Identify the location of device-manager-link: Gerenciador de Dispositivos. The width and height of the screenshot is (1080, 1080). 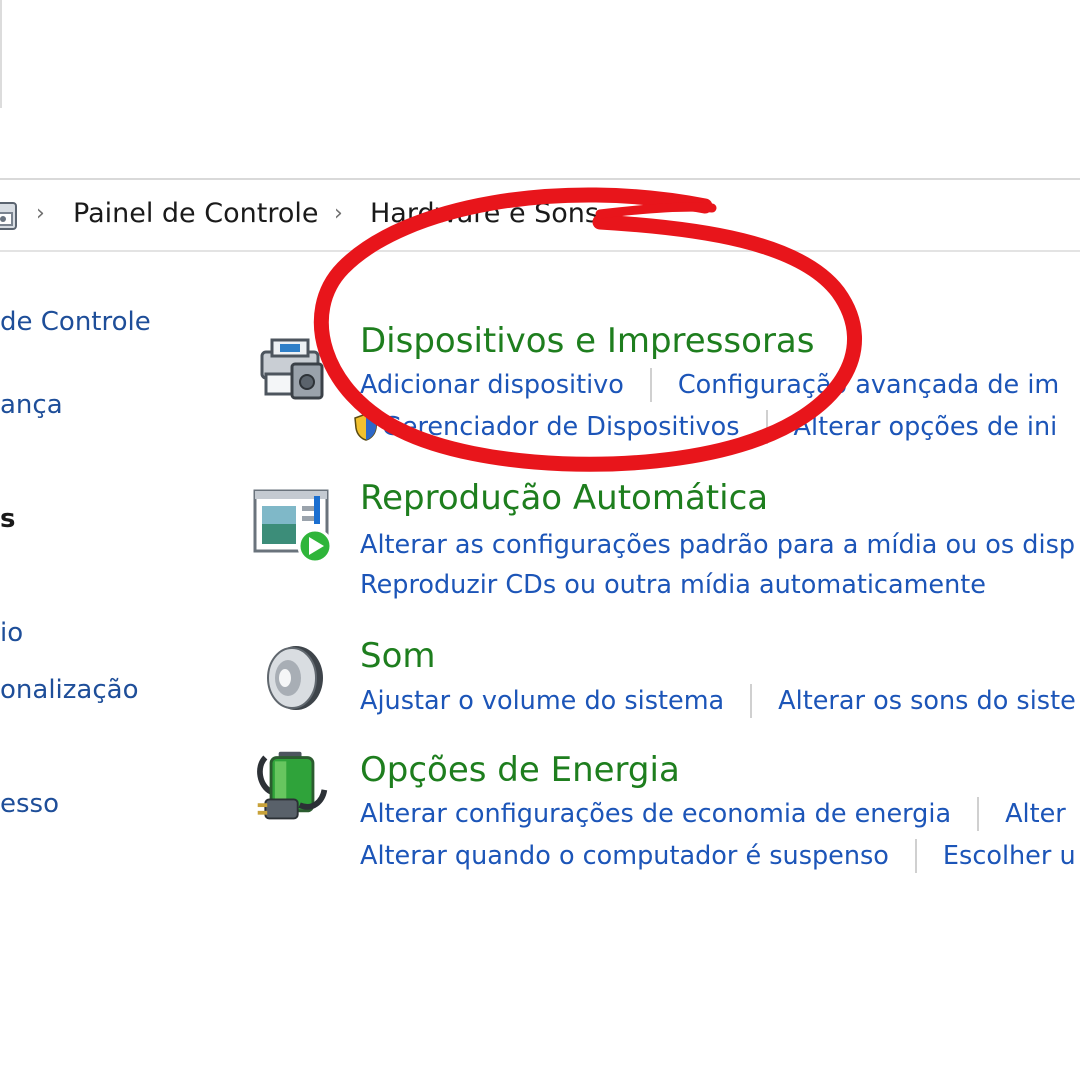
(561, 427).